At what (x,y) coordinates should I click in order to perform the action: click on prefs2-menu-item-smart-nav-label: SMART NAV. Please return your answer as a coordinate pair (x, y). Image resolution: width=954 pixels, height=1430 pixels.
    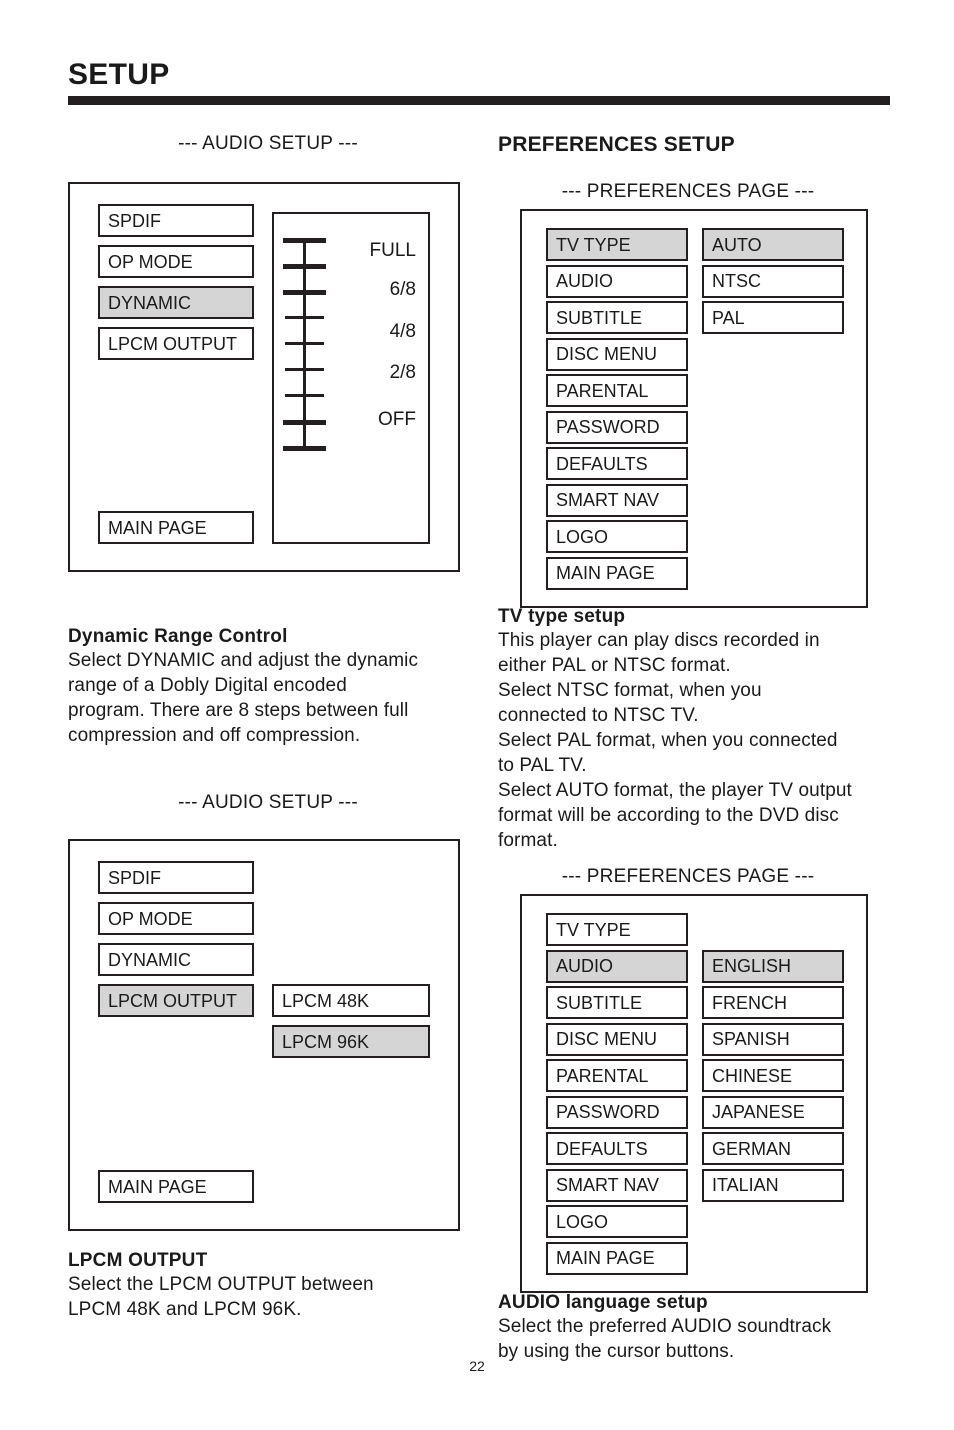
    Looking at the image, I should click on (608, 1185).